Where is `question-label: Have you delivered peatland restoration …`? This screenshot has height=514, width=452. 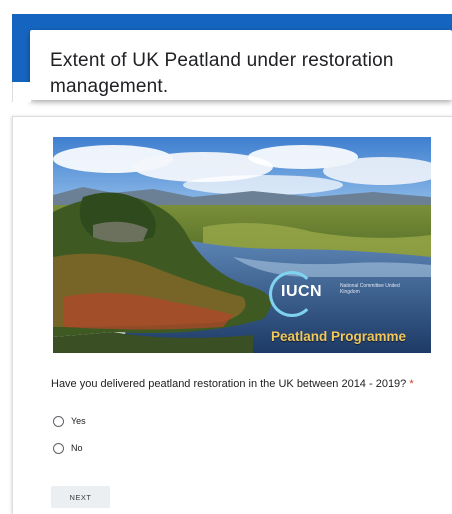
question-label: Have you delivered peatland restoration … is located at coordinates (229, 384).